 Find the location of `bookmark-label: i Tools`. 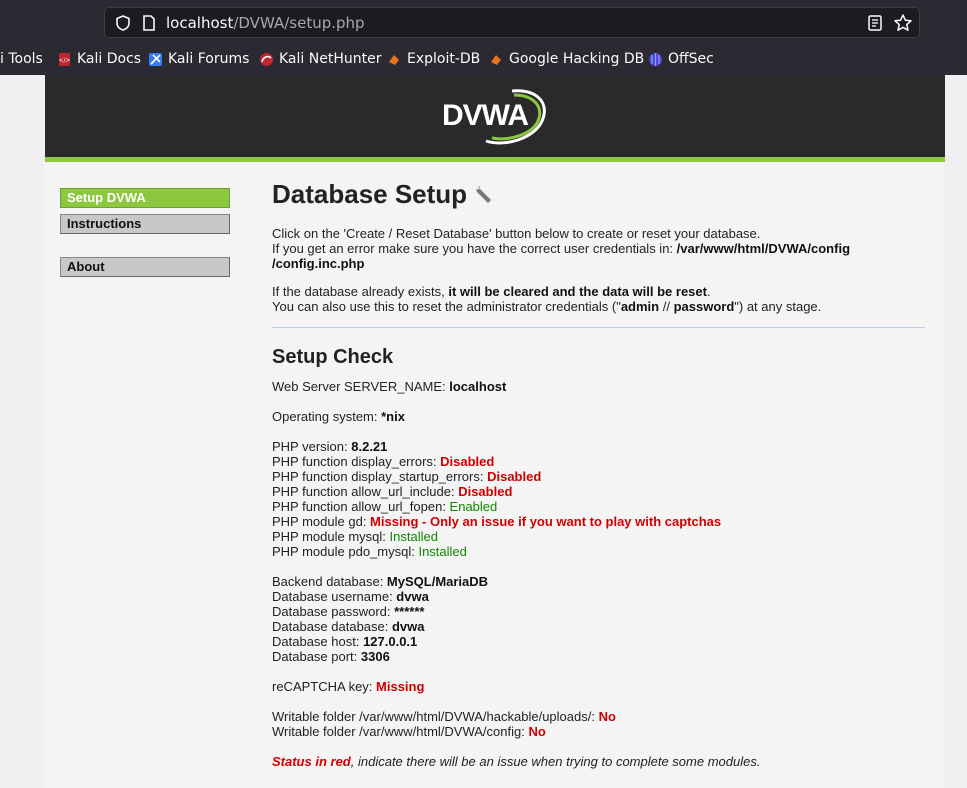

bookmark-label: i Tools is located at coordinates (21, 59).